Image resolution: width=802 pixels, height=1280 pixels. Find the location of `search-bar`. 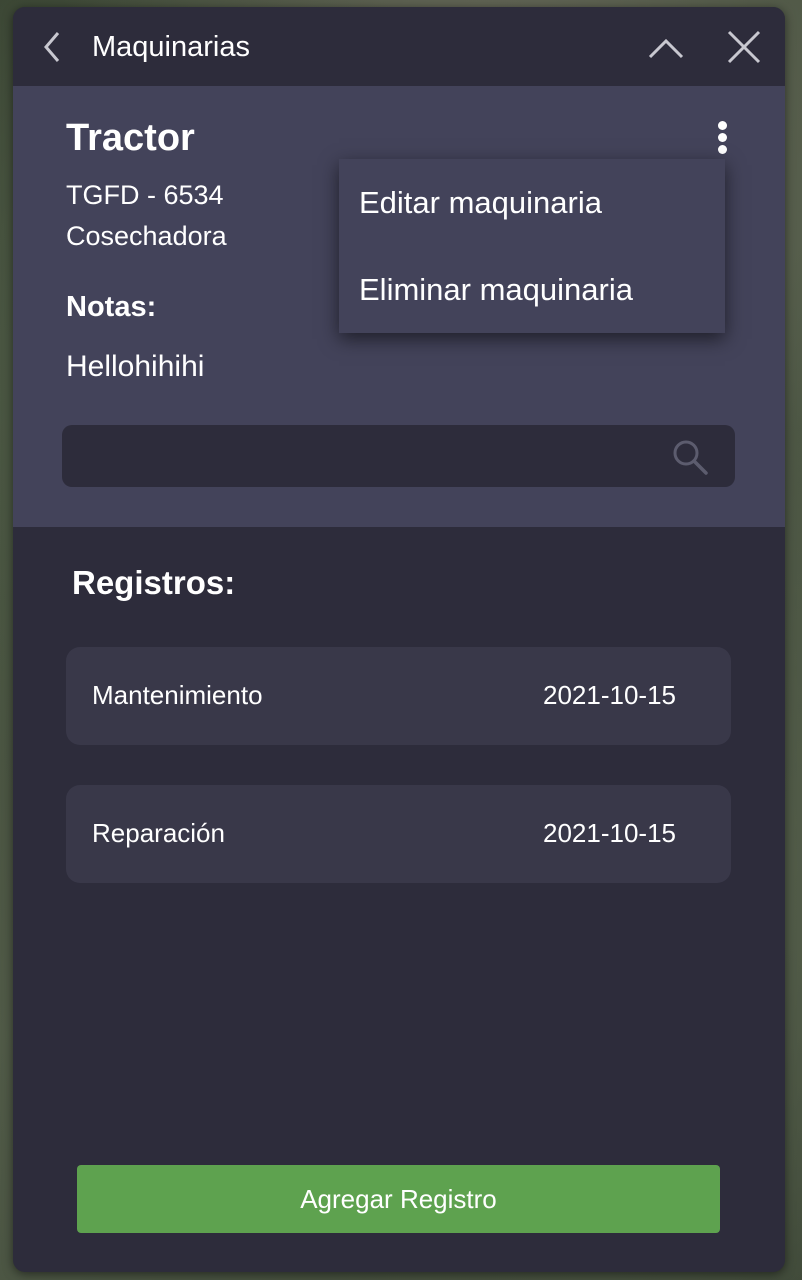

search-bar is located at coordinates (398, 456).